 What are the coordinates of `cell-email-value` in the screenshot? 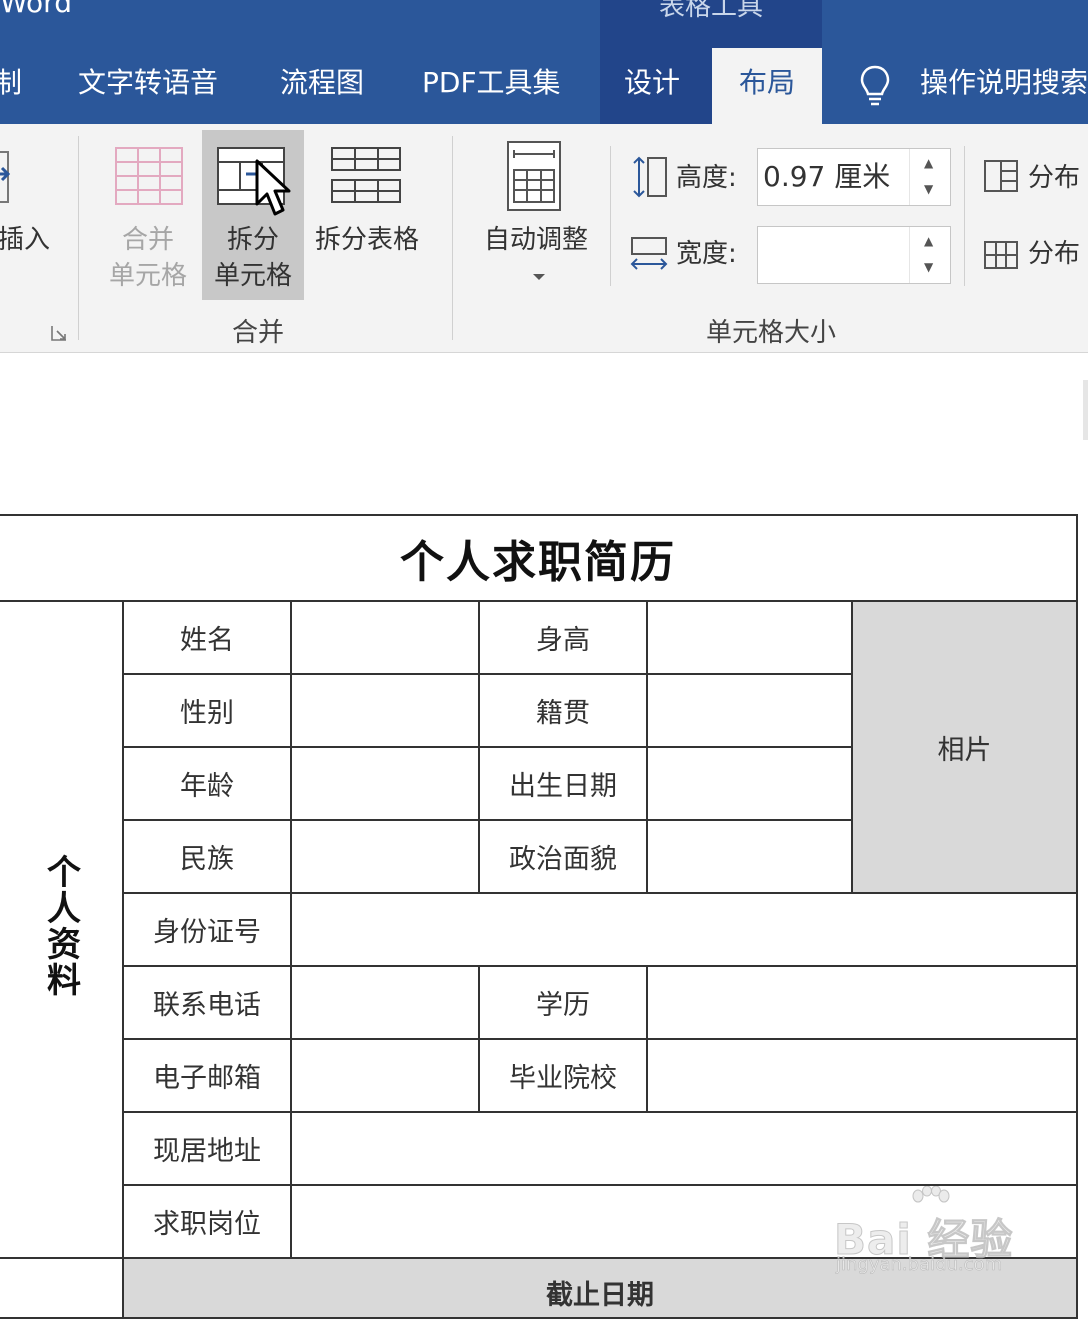 It's located at (385, 1075).